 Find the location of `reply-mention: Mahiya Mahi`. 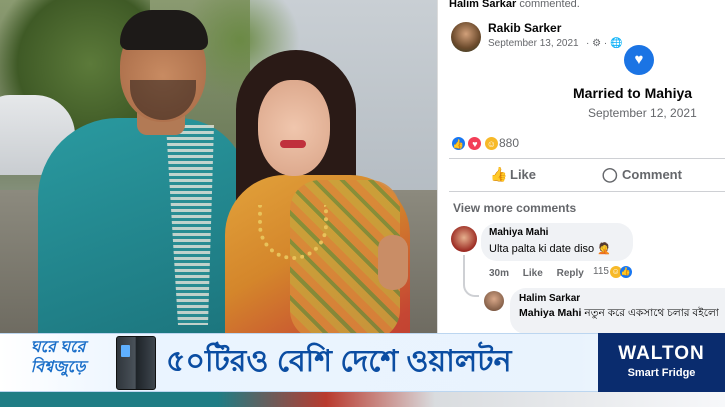

reply-mention: Mahiya Mahi is located at coordinates (550, 313).